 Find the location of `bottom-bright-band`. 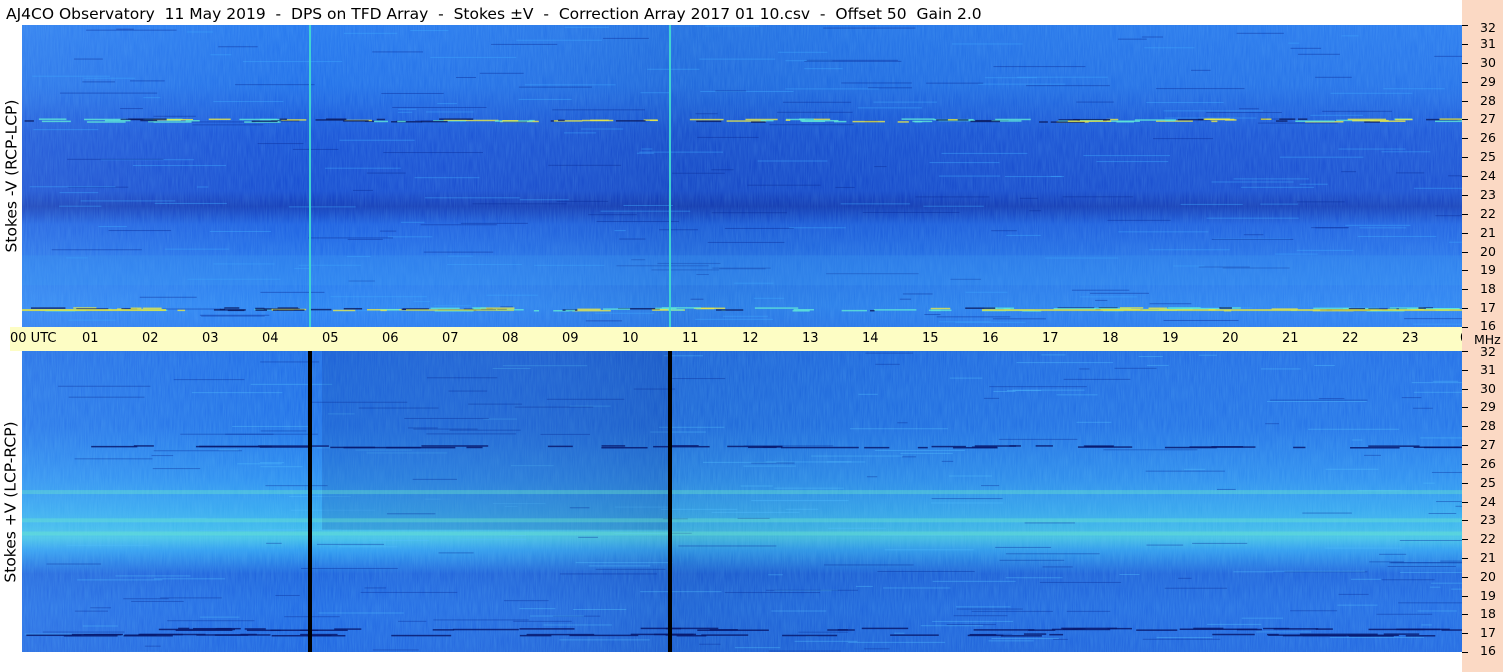

bottom-bright-band is located at coordinates (742, 533).